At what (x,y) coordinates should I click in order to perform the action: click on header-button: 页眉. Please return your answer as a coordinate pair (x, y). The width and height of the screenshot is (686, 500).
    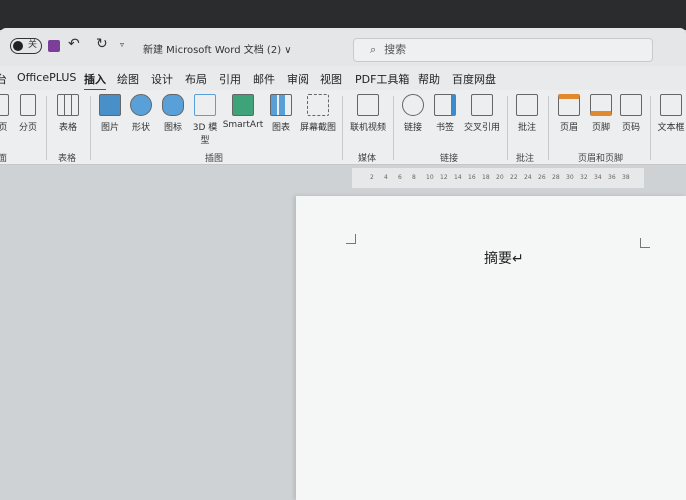
    Looking at the image, I should click on (569, 113).